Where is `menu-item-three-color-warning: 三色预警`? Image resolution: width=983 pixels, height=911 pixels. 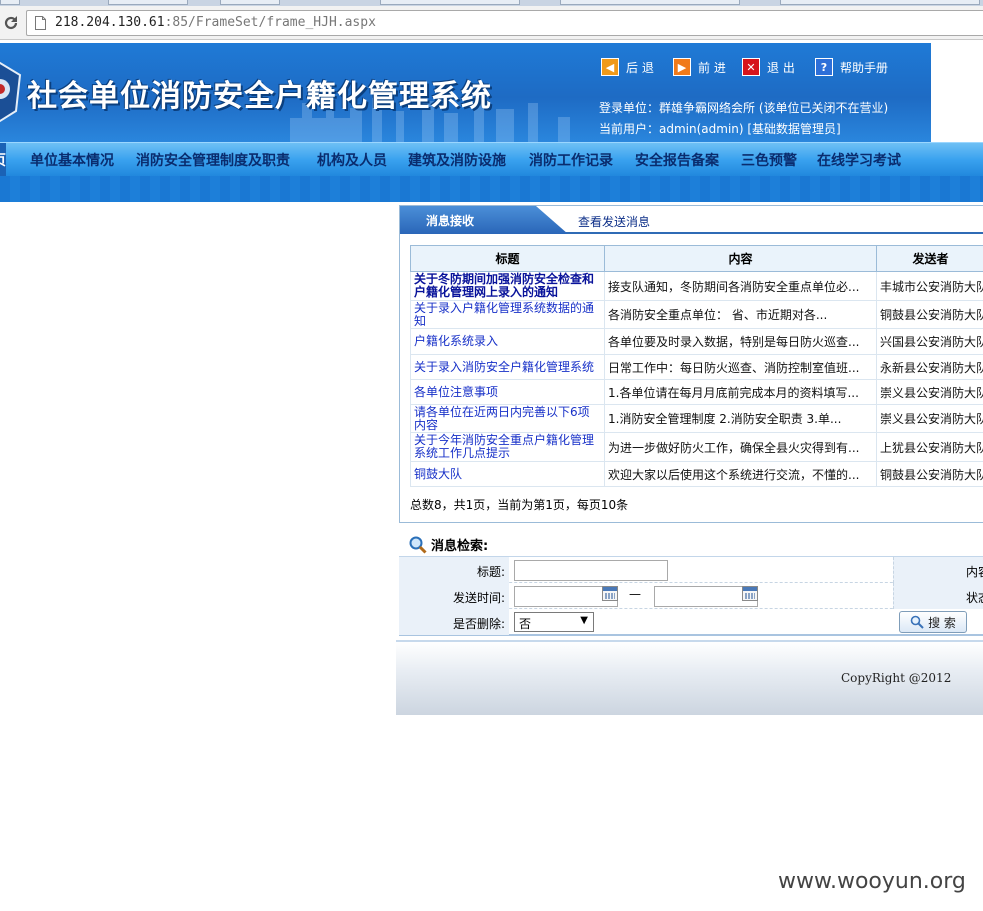
menu-item-three-color-warning: 三色预警 is located at coordinates (769, 160).